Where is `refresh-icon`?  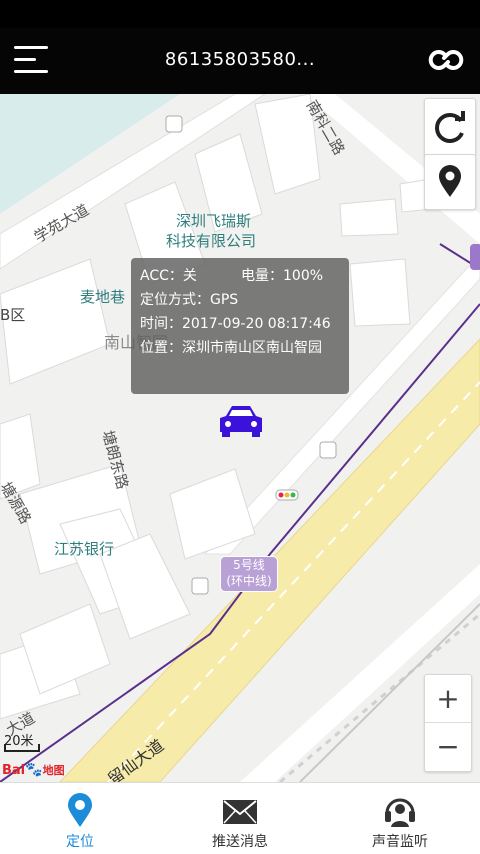
refresh-icon is located at coordinates (450, 127).